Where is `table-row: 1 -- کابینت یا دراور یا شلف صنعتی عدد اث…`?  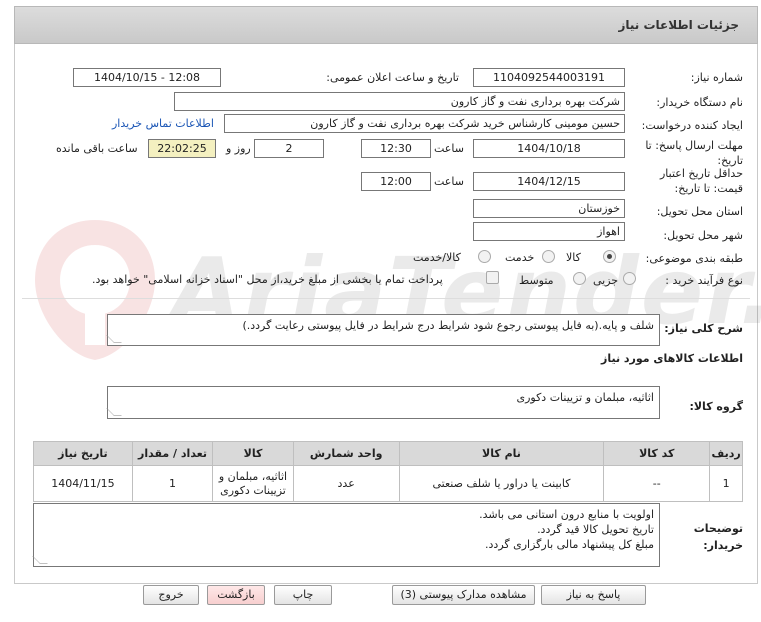 table-row: 1 -- کابینت یا دراور یا شلف صنعتی عدد اث… is located at coordinates (388, 483).